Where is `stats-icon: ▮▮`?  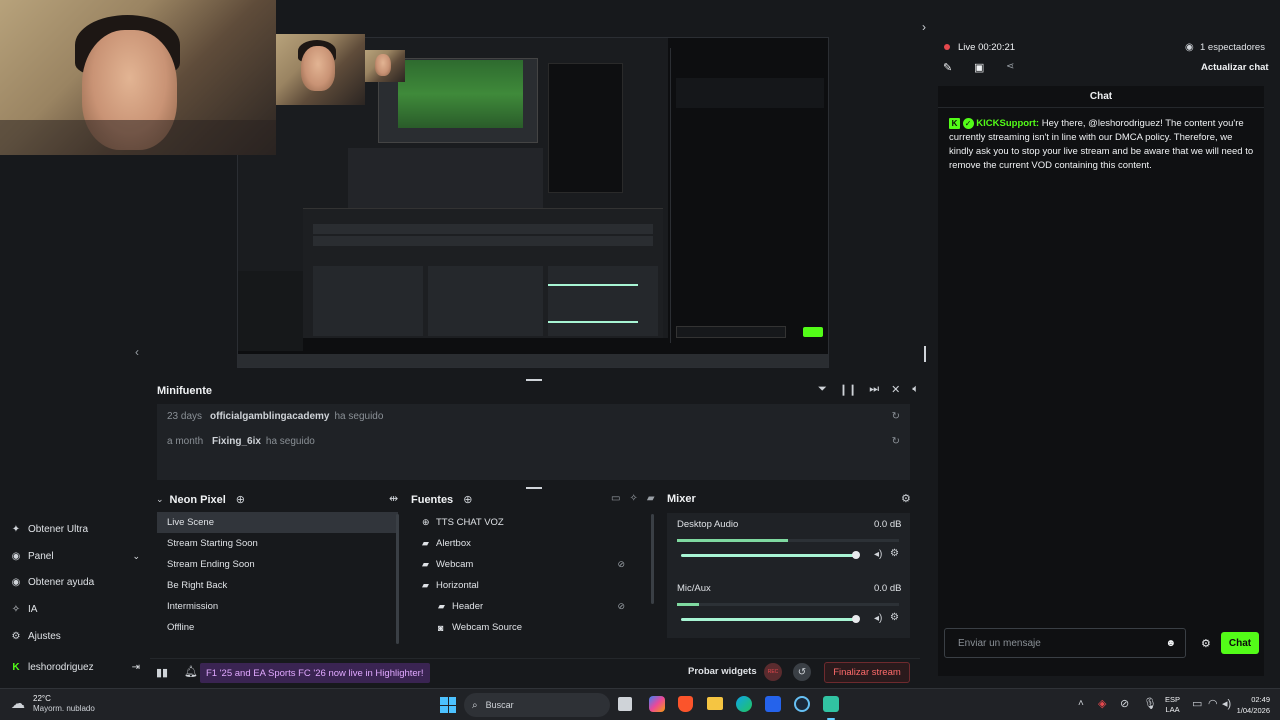
stats-icon: ▮▮ is located at coordinates (162, 672).